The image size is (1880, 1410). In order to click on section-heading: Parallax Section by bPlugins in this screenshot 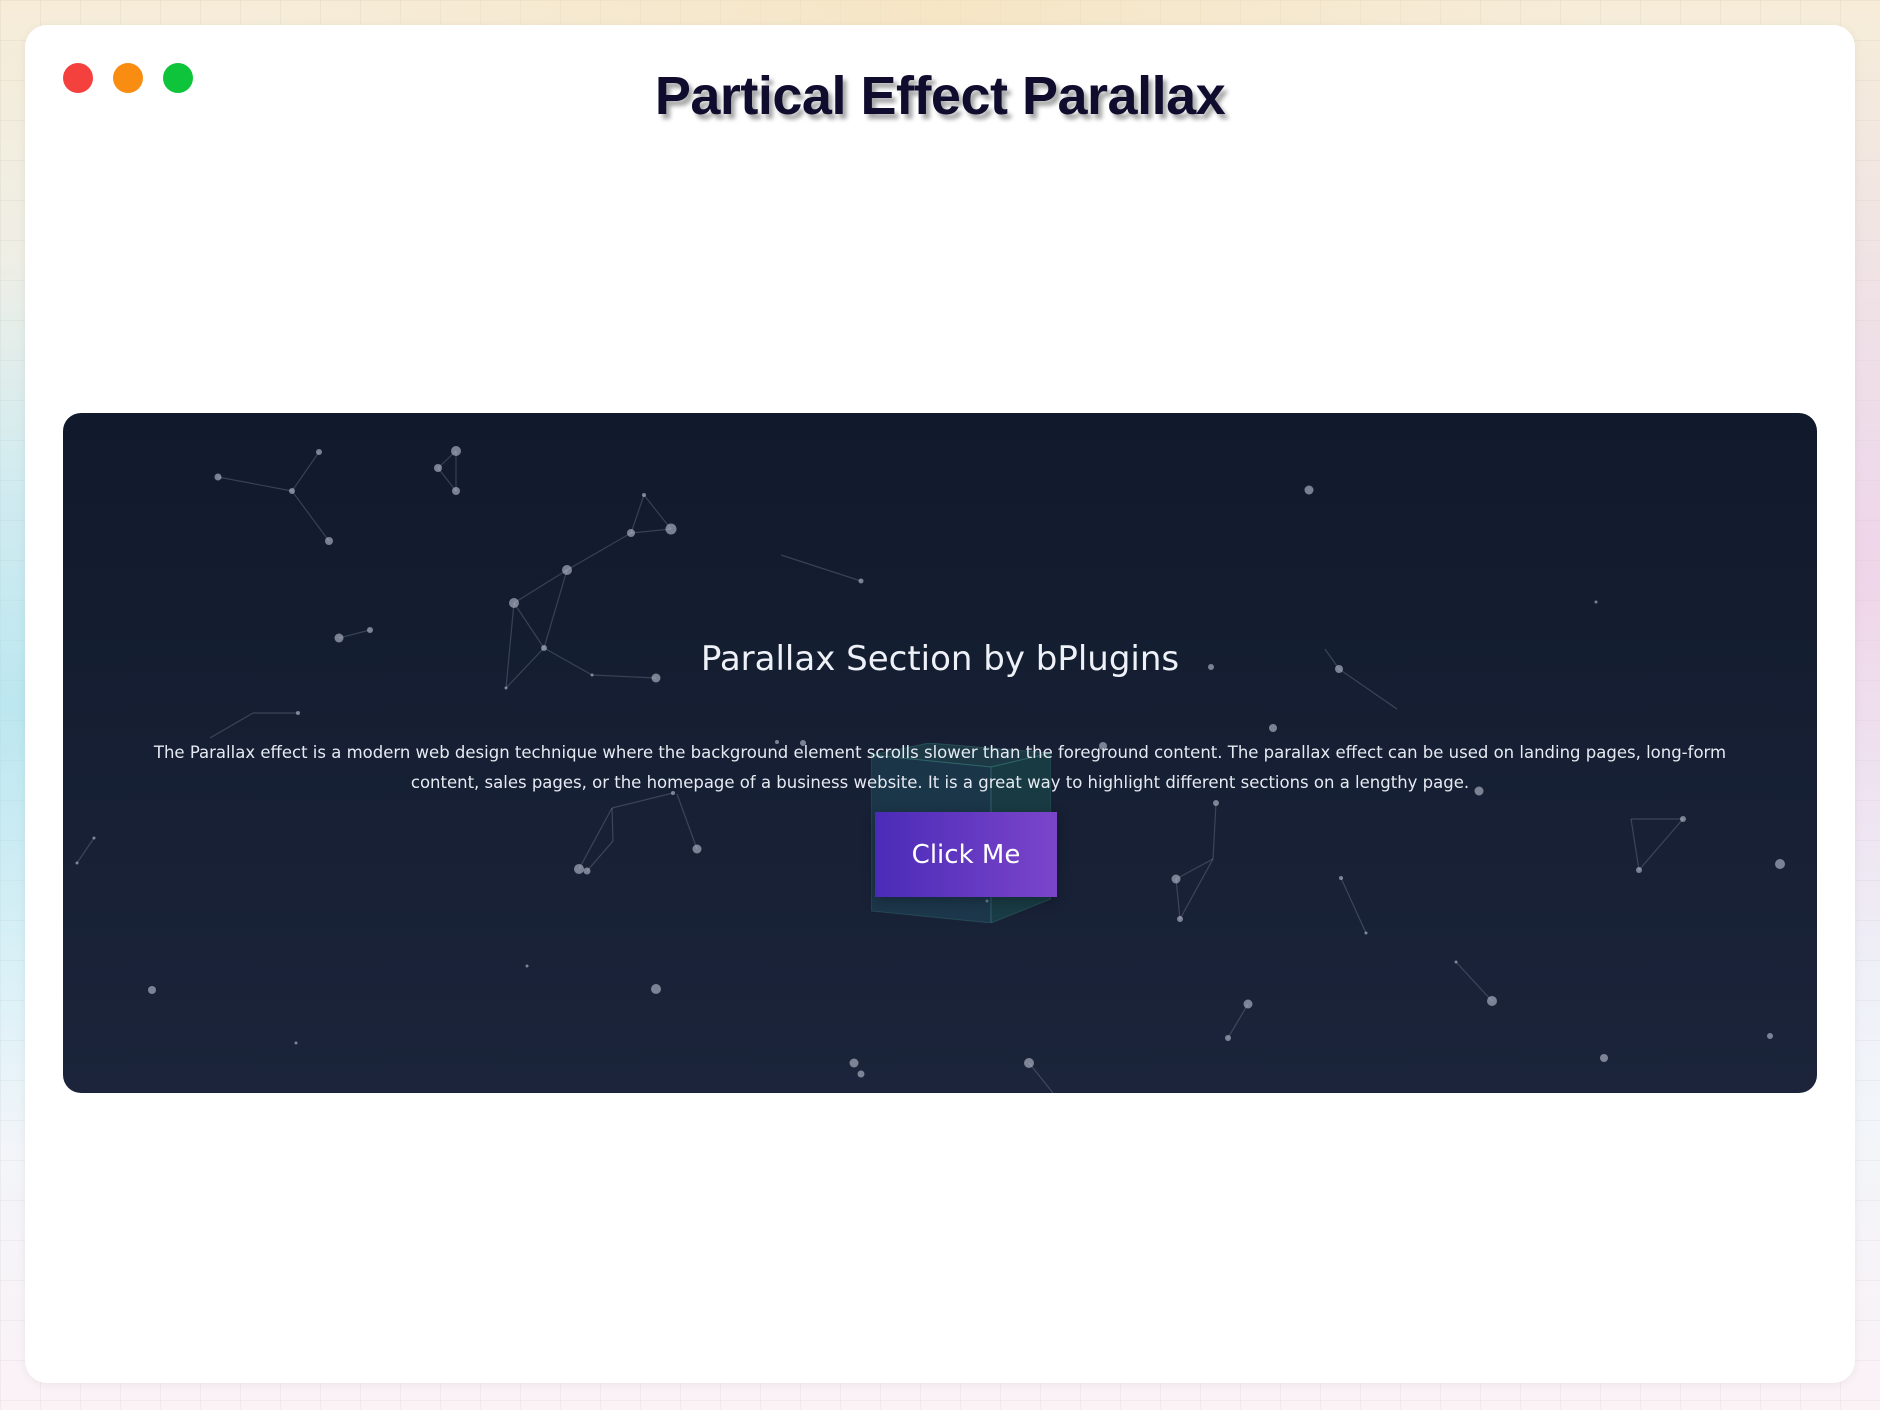, I will do `click(940, 659)`.